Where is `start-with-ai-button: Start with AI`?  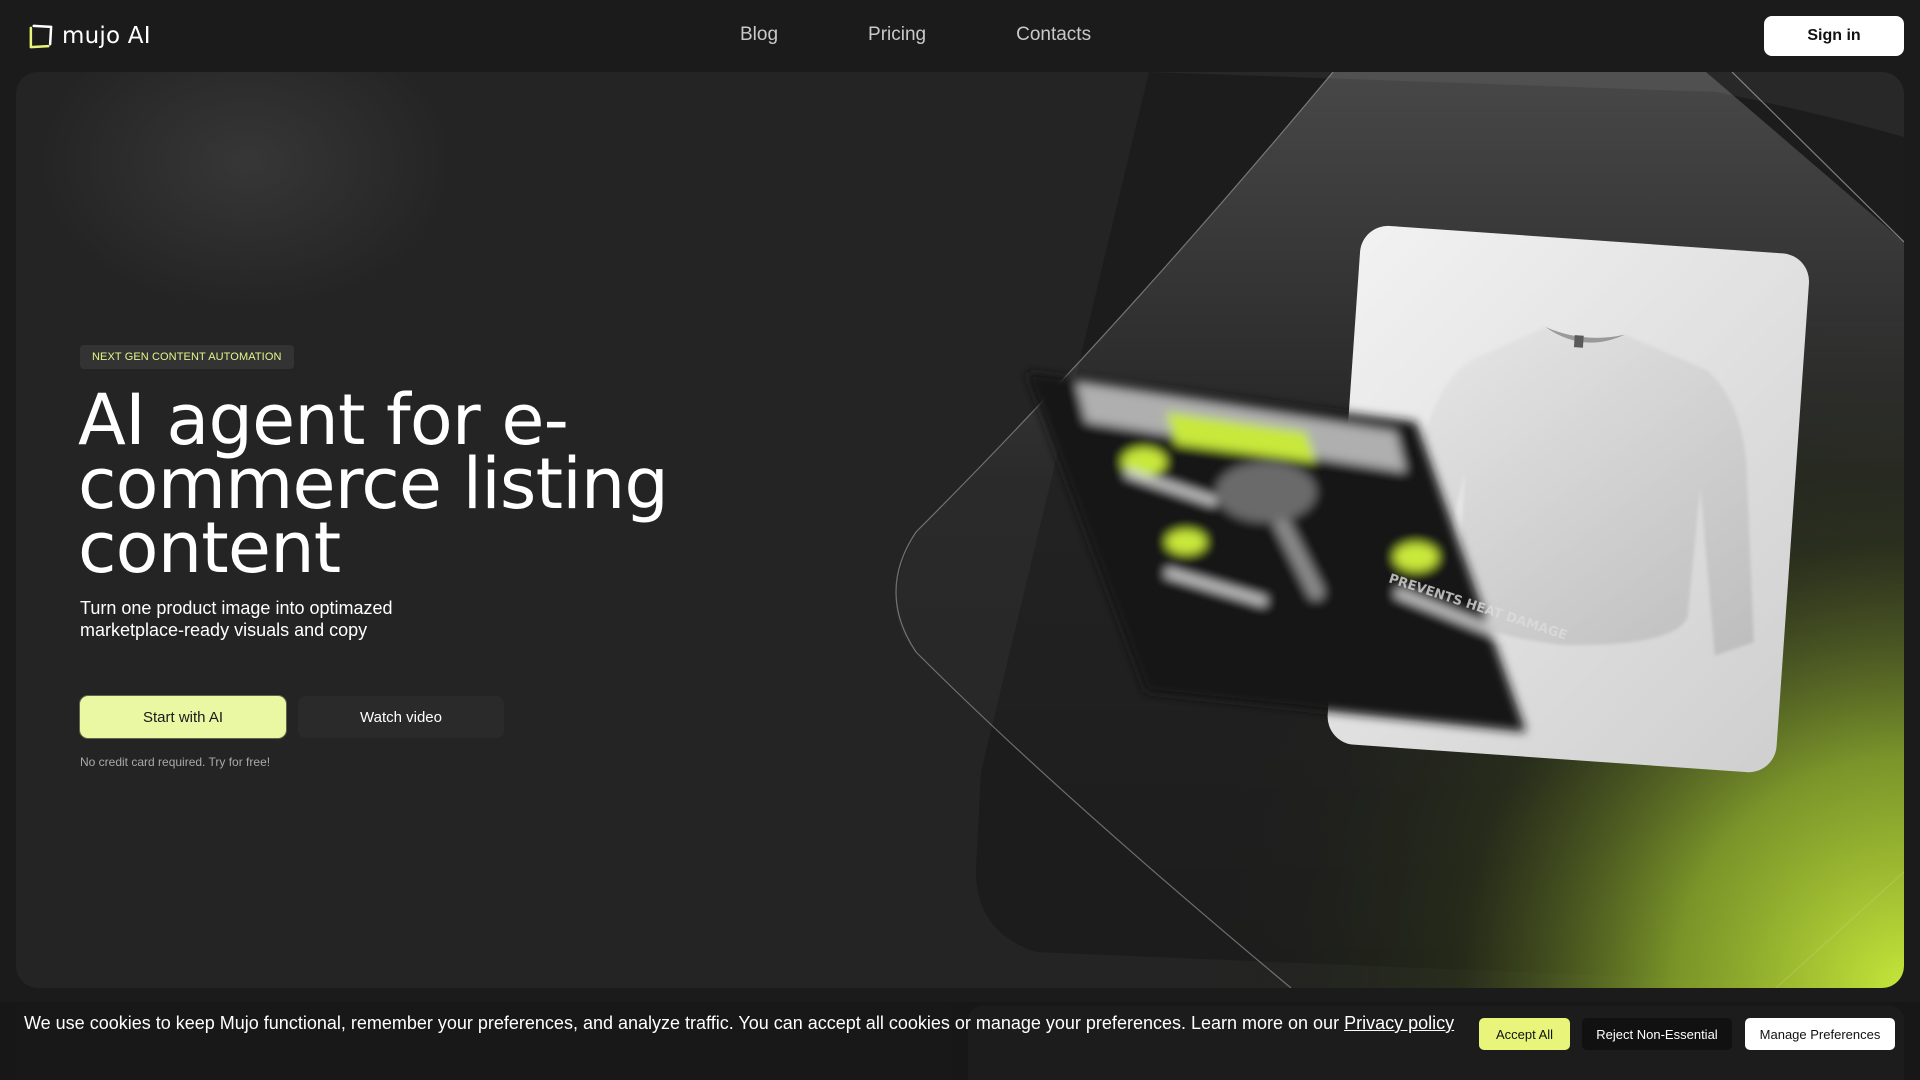 start-with-ai-button: Start with AI is located at coordinates (183, 717).